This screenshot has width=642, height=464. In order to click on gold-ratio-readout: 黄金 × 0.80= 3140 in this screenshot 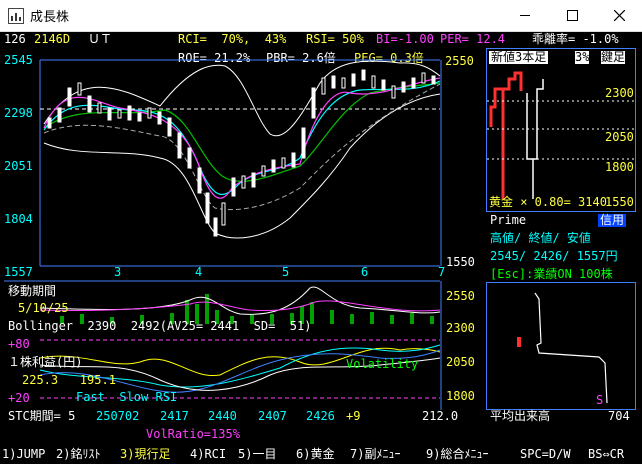, I will do `click(548, 202)`.